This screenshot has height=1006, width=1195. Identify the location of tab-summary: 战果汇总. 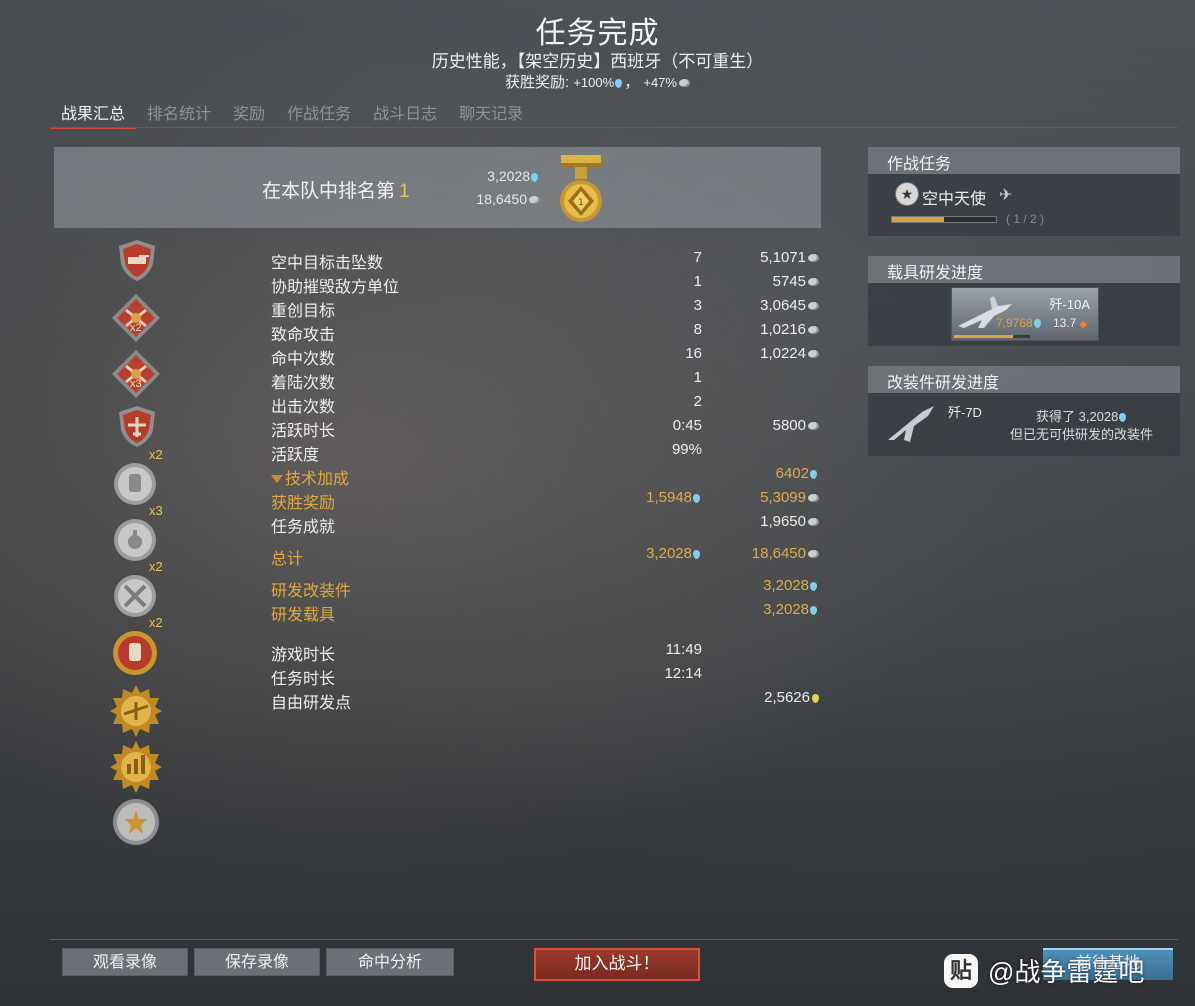
(93, 113).